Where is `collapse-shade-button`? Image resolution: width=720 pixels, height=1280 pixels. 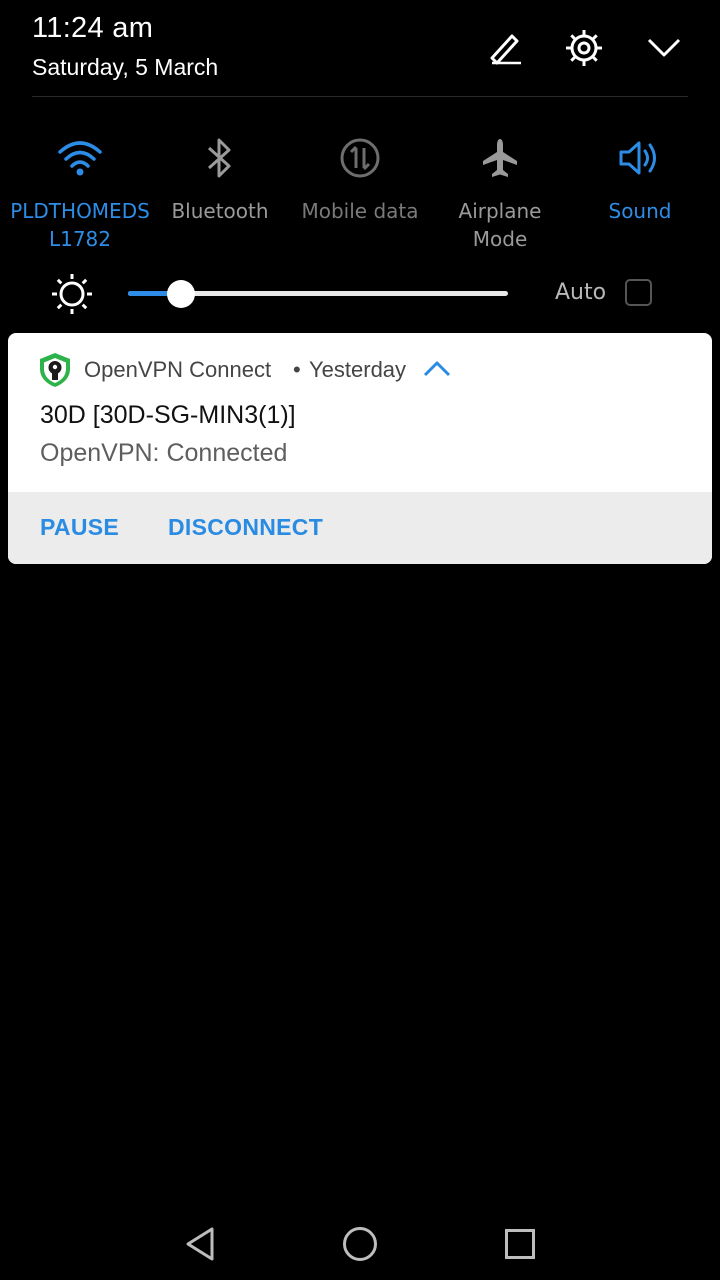 collapse-shade-button is located at coordinates (664, 48).